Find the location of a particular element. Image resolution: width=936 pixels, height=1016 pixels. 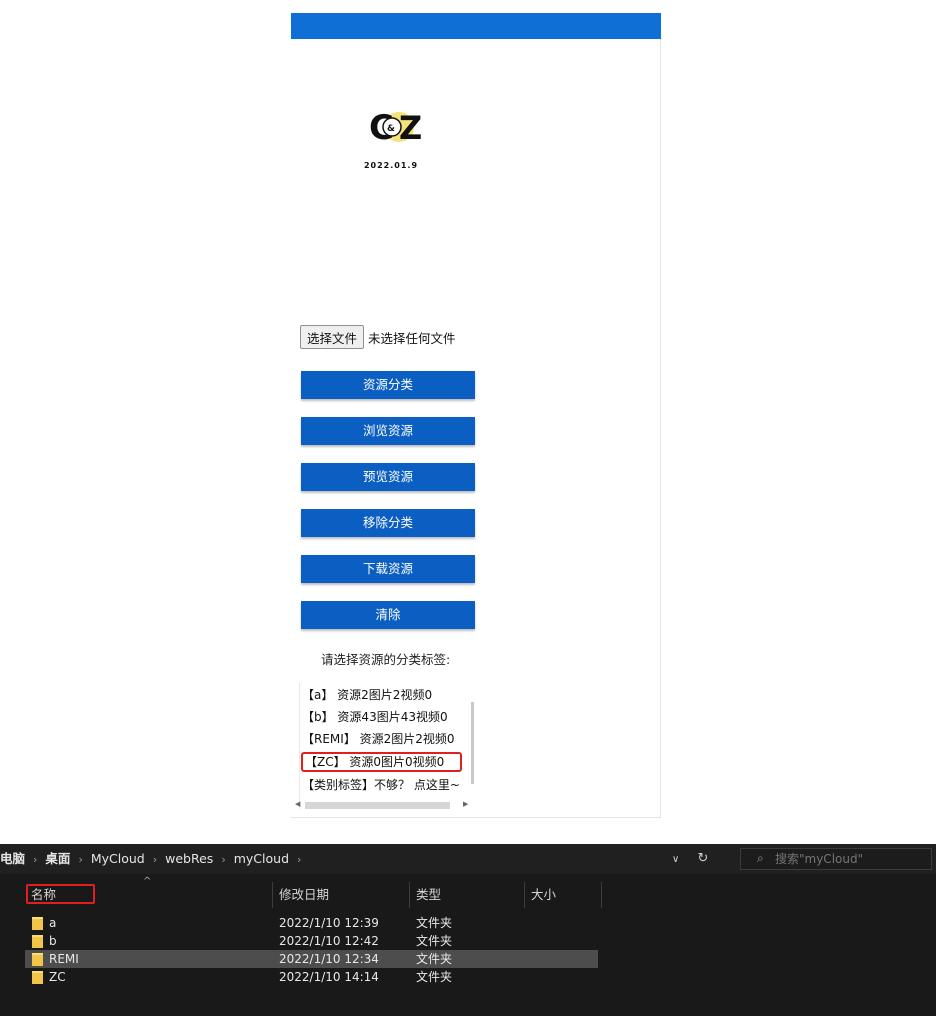

file-row-b: b 2022/1/10 12:42 文件夹 is located at coordinates (311, 941).